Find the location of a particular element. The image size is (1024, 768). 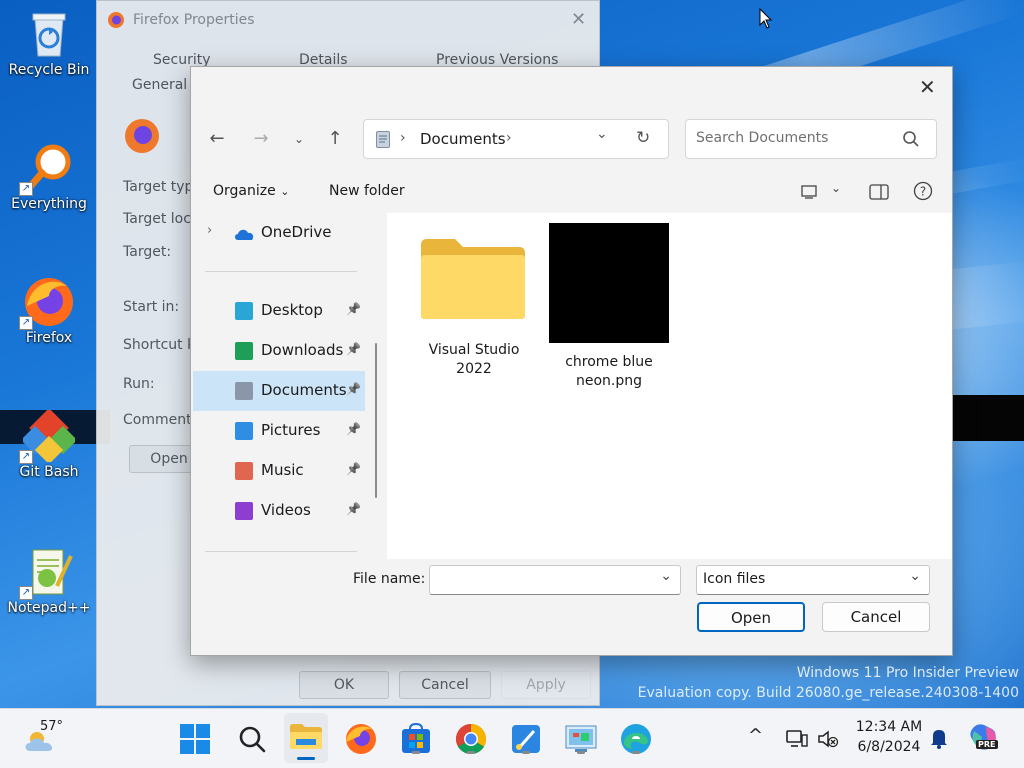

file-item-folder: Visual Studio 2022 is located at coordinates (474, 303).